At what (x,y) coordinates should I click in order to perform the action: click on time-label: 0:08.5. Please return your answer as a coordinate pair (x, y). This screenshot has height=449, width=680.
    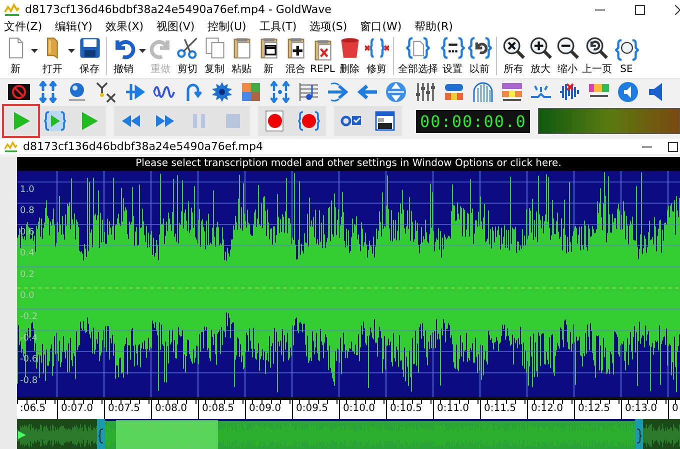
    Looking at the image, I should click on (218, 408).